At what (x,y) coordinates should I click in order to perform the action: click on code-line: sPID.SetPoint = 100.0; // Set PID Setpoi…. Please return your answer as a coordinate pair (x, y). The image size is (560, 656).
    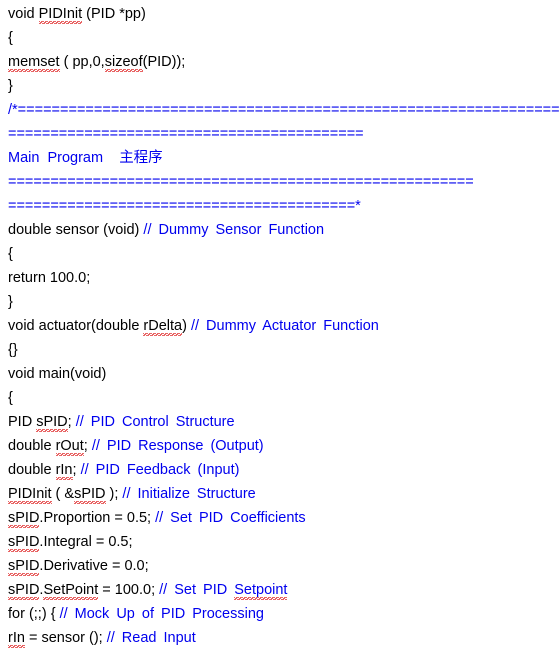
    Looking at the image, I should click on (280, 590).